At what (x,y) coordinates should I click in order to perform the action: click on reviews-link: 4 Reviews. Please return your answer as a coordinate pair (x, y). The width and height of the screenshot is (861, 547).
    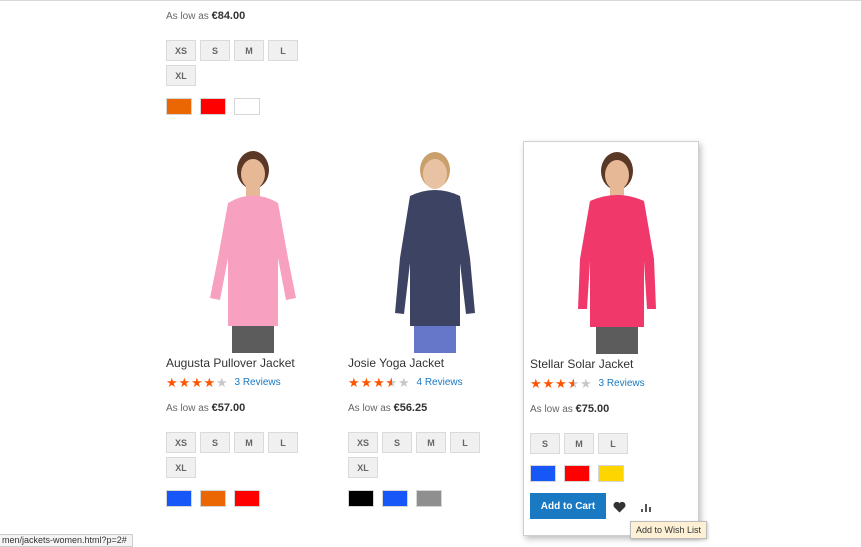
    Looking at the image, I should click on (440, 382).